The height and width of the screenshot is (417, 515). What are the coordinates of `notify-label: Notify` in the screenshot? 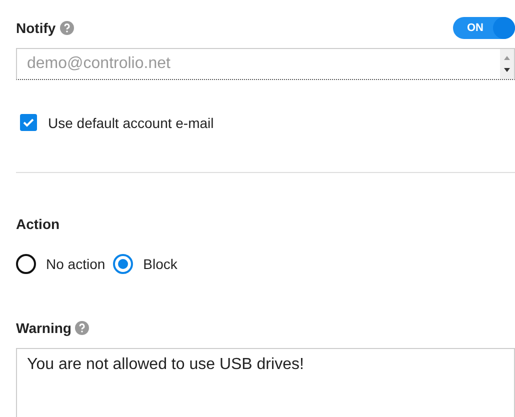 It's located at (36, 28).